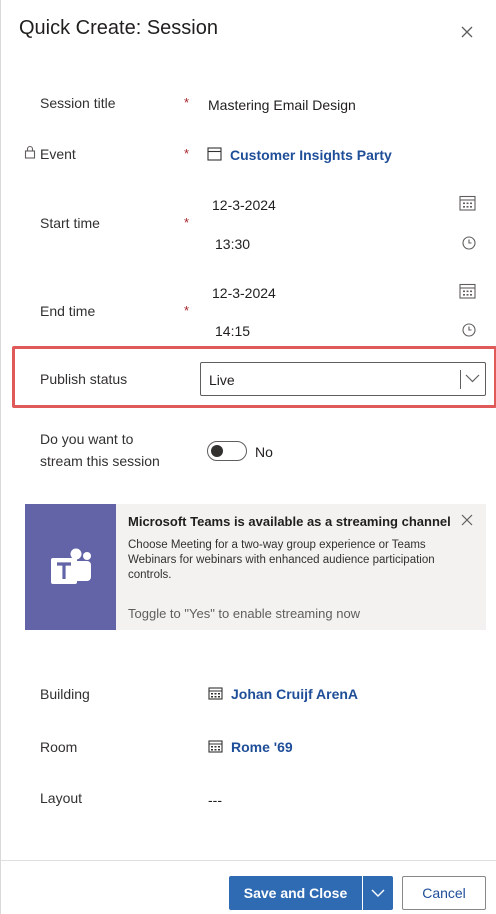  I want to click on end-time-label: End time, so click(68, 311).